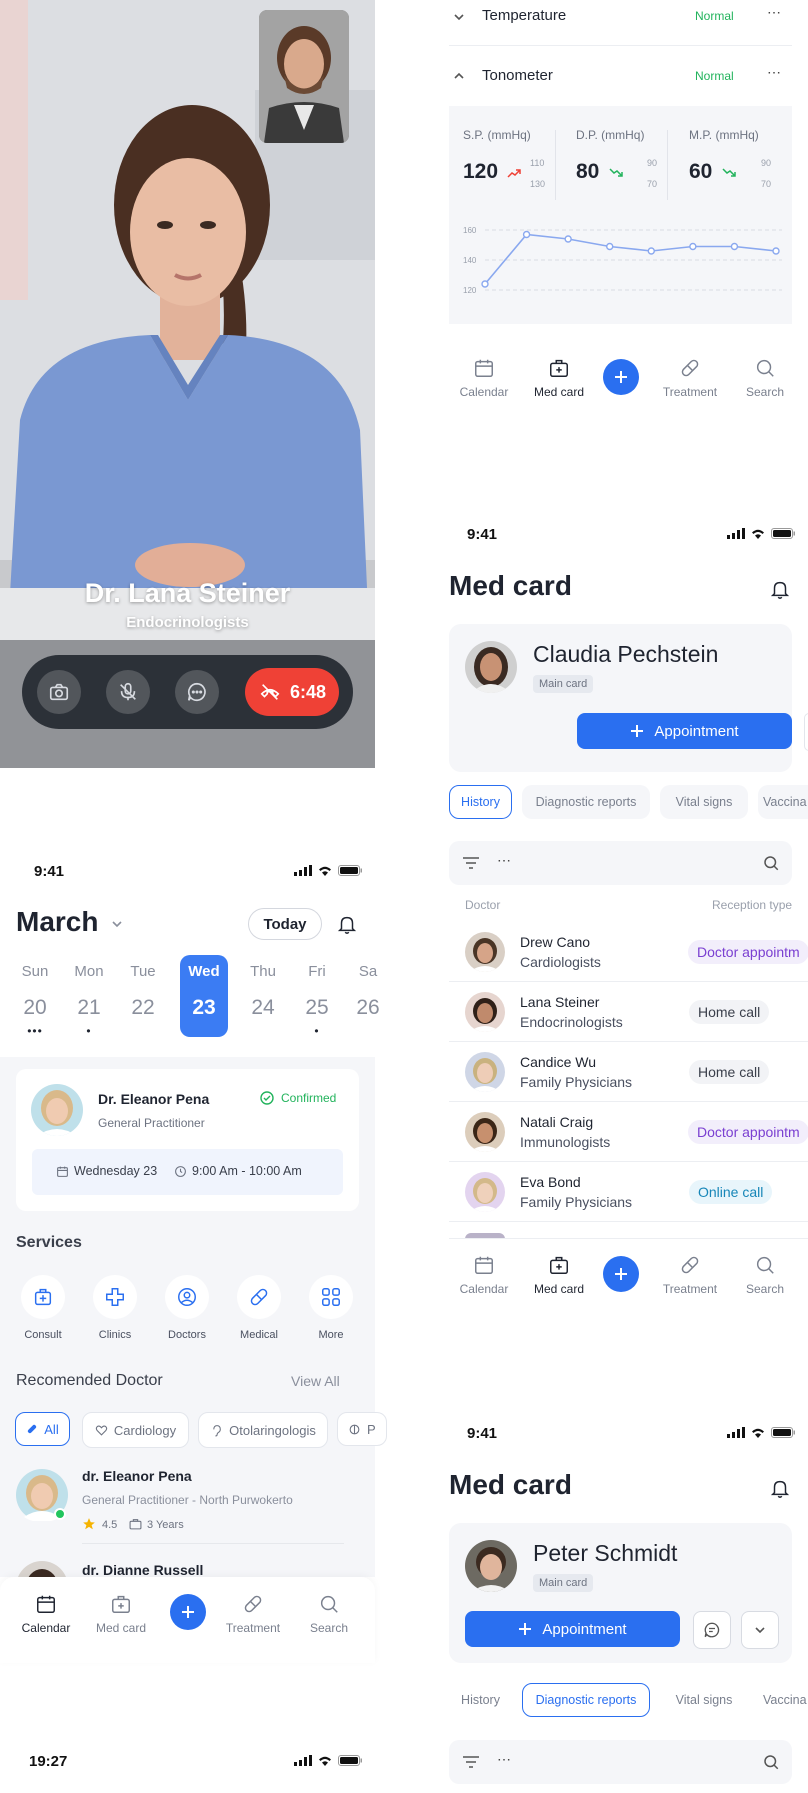 The image size is (808, 1793). Describe the element at coordinates (59, 692) in the screenshot. I see `camera-button` at that location.